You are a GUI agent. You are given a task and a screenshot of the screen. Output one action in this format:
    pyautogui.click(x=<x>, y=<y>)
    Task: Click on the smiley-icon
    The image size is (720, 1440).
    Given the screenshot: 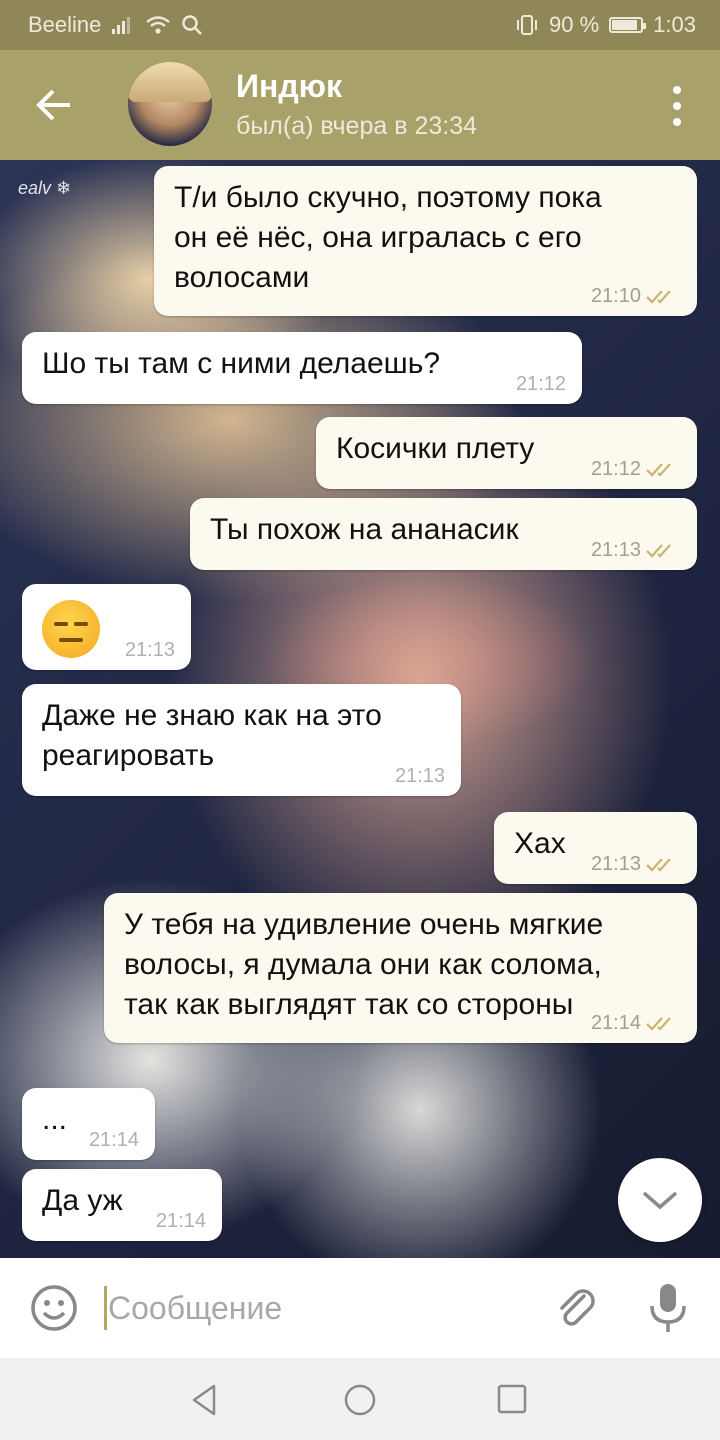 What is the action you would take?
    pyautogui.click(x=54, y=1308)
    